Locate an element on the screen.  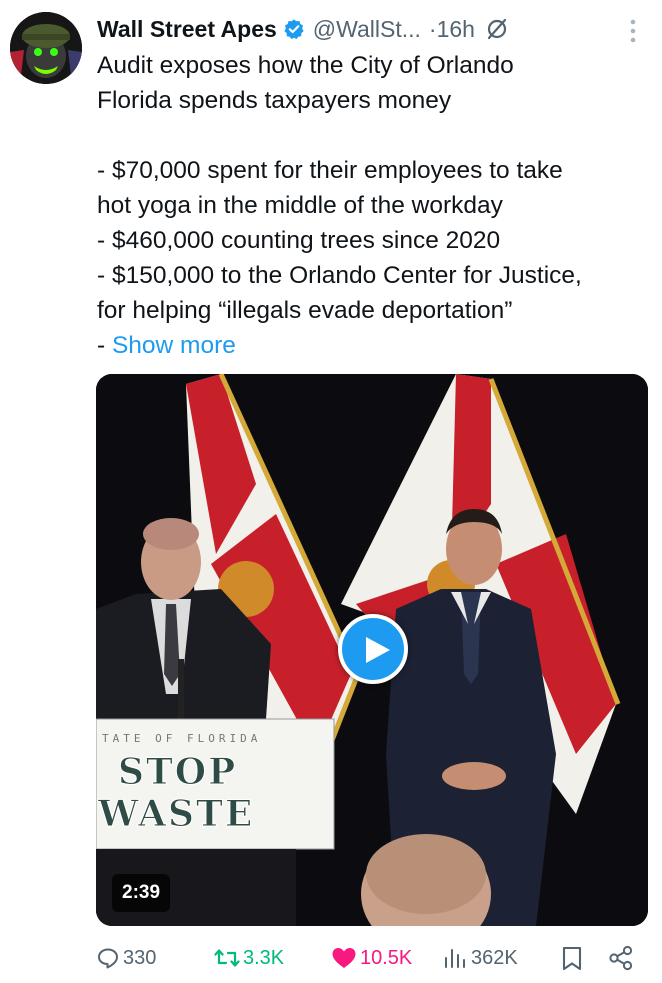
podium-top-text: TATE OF FLORIDA is located at coordinates (181, 738).